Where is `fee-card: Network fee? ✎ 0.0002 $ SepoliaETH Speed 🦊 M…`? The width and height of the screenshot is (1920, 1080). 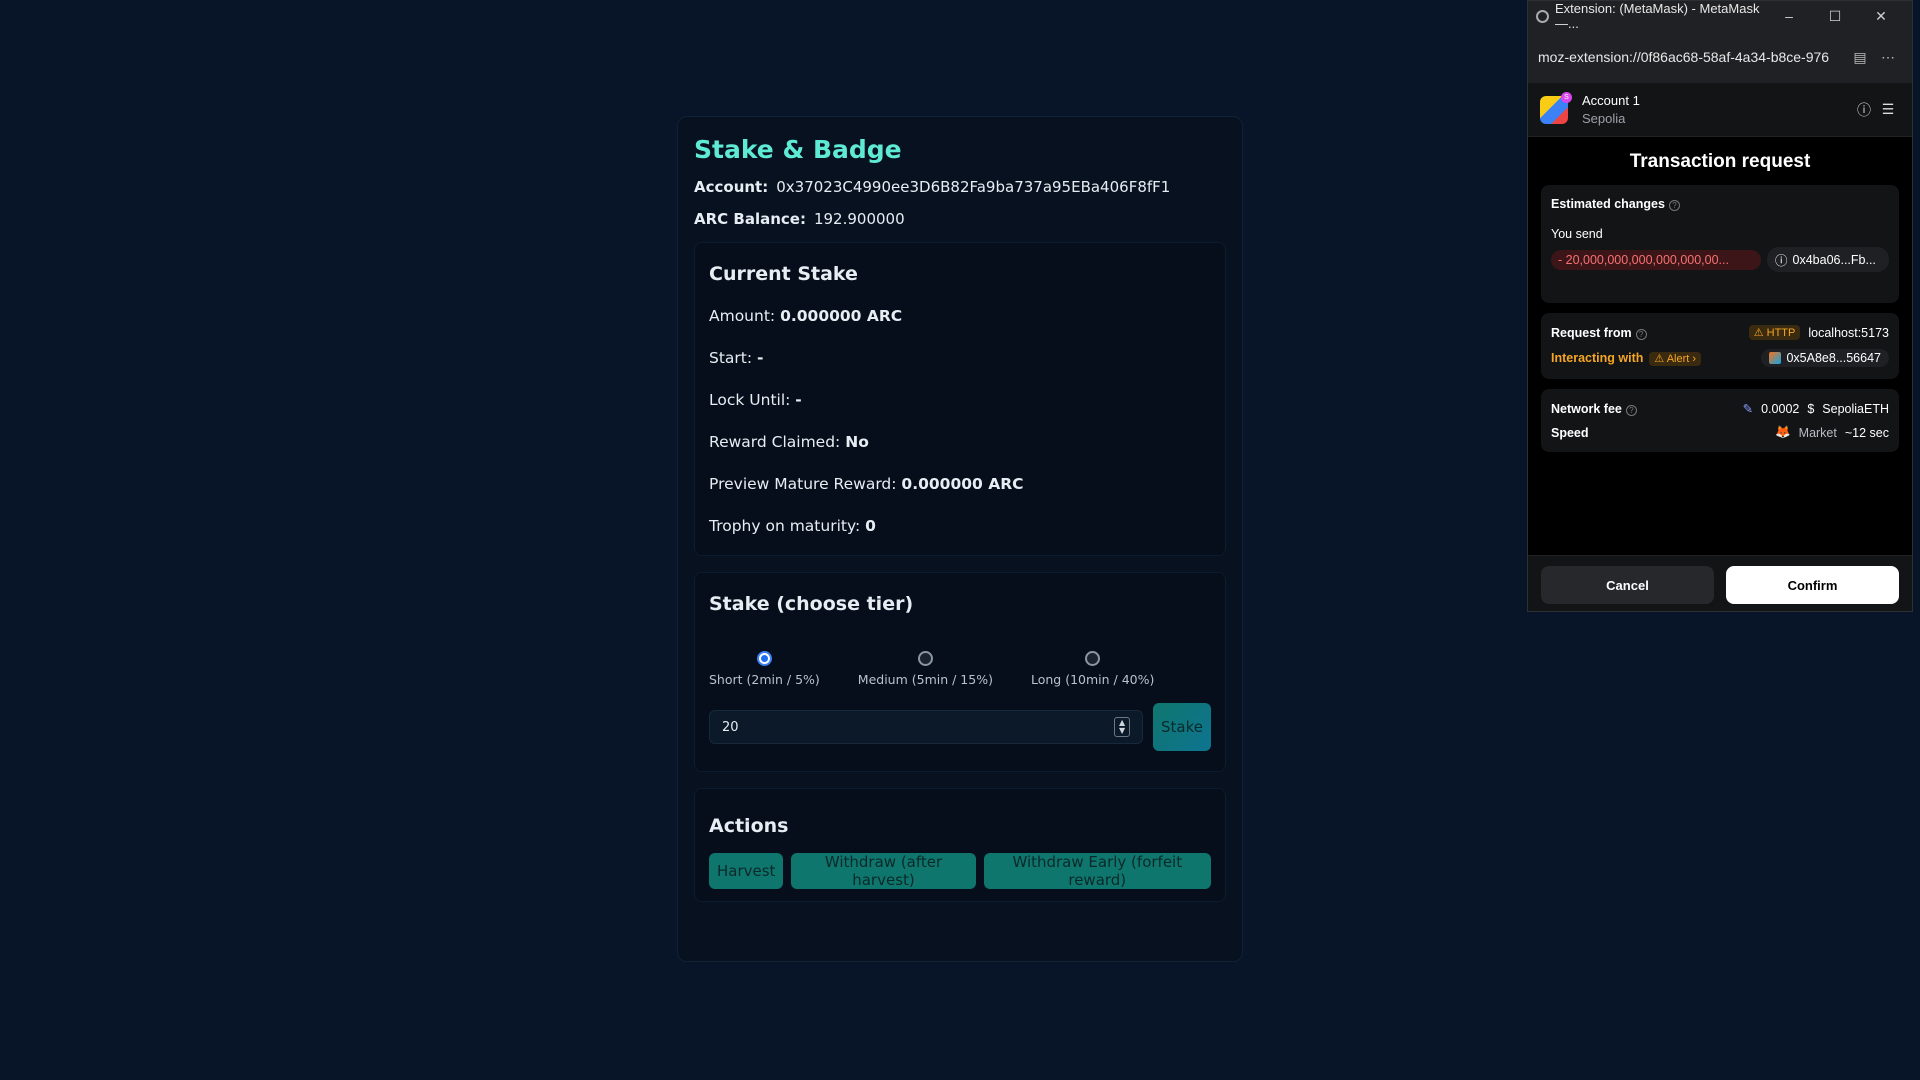
fee-card: Network fee? ✎ 0.0002 $ SepoliaETH Speed 🦊 M… is located at coordinates (1720, 420).